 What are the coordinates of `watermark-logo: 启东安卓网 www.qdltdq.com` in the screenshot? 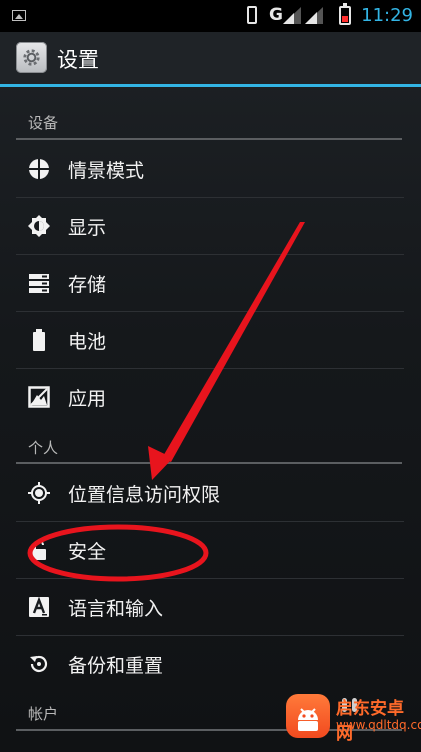 It's located at (353, 716).